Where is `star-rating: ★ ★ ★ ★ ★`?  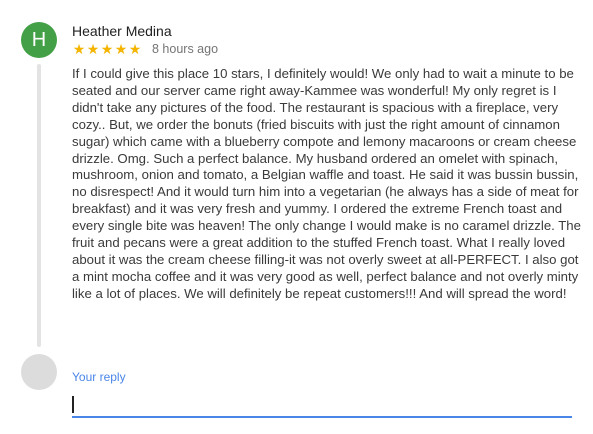
star-rating: ★ ★ ★ ★ ★ is located at coordinates (107, 49).